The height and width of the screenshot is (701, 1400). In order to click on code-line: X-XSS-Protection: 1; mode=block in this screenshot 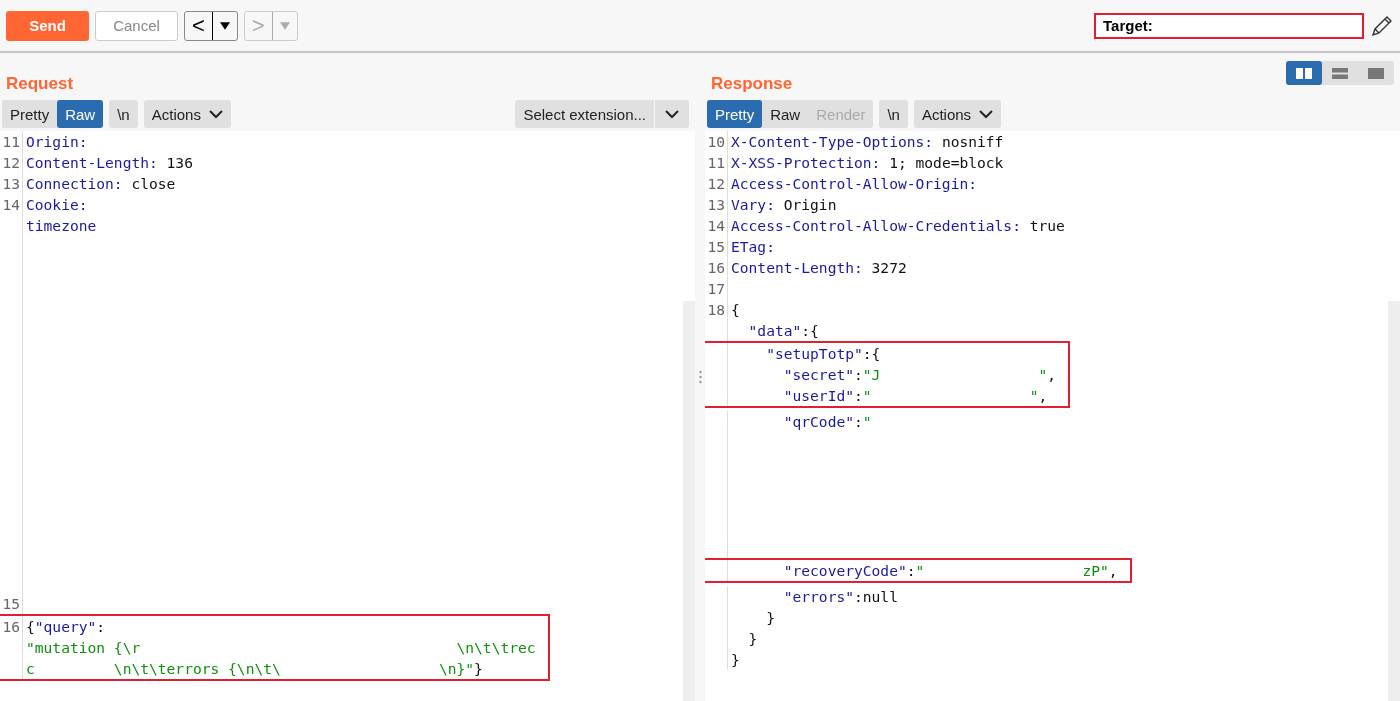, I will do `click(865, 162)`.